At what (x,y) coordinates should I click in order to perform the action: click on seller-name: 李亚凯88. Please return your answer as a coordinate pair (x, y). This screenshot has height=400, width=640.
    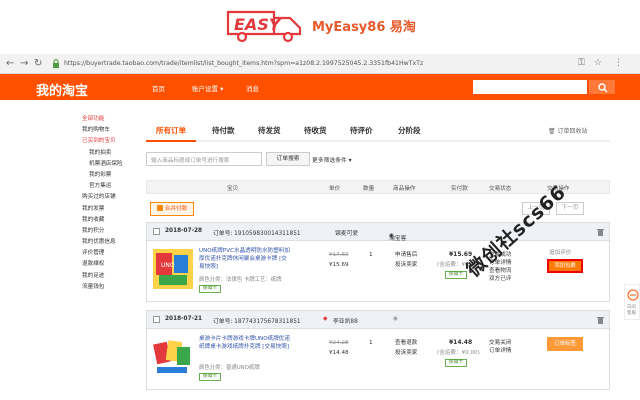
    Looking at the image, I should click on (345, 320).